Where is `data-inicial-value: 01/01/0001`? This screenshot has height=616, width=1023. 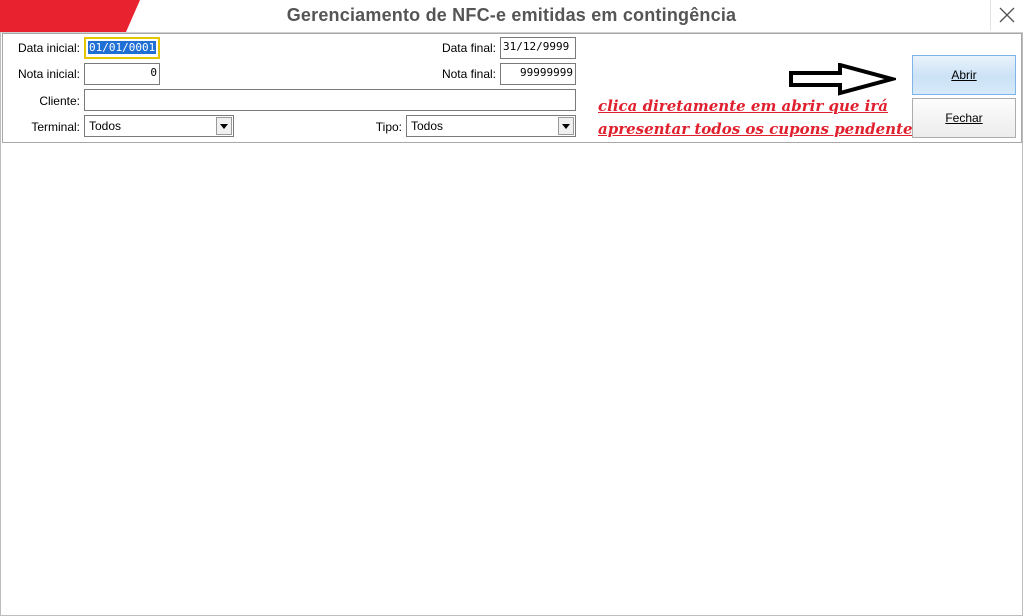 data-inicial-value: 01/01/0001 is located at coordinates (122, 47).